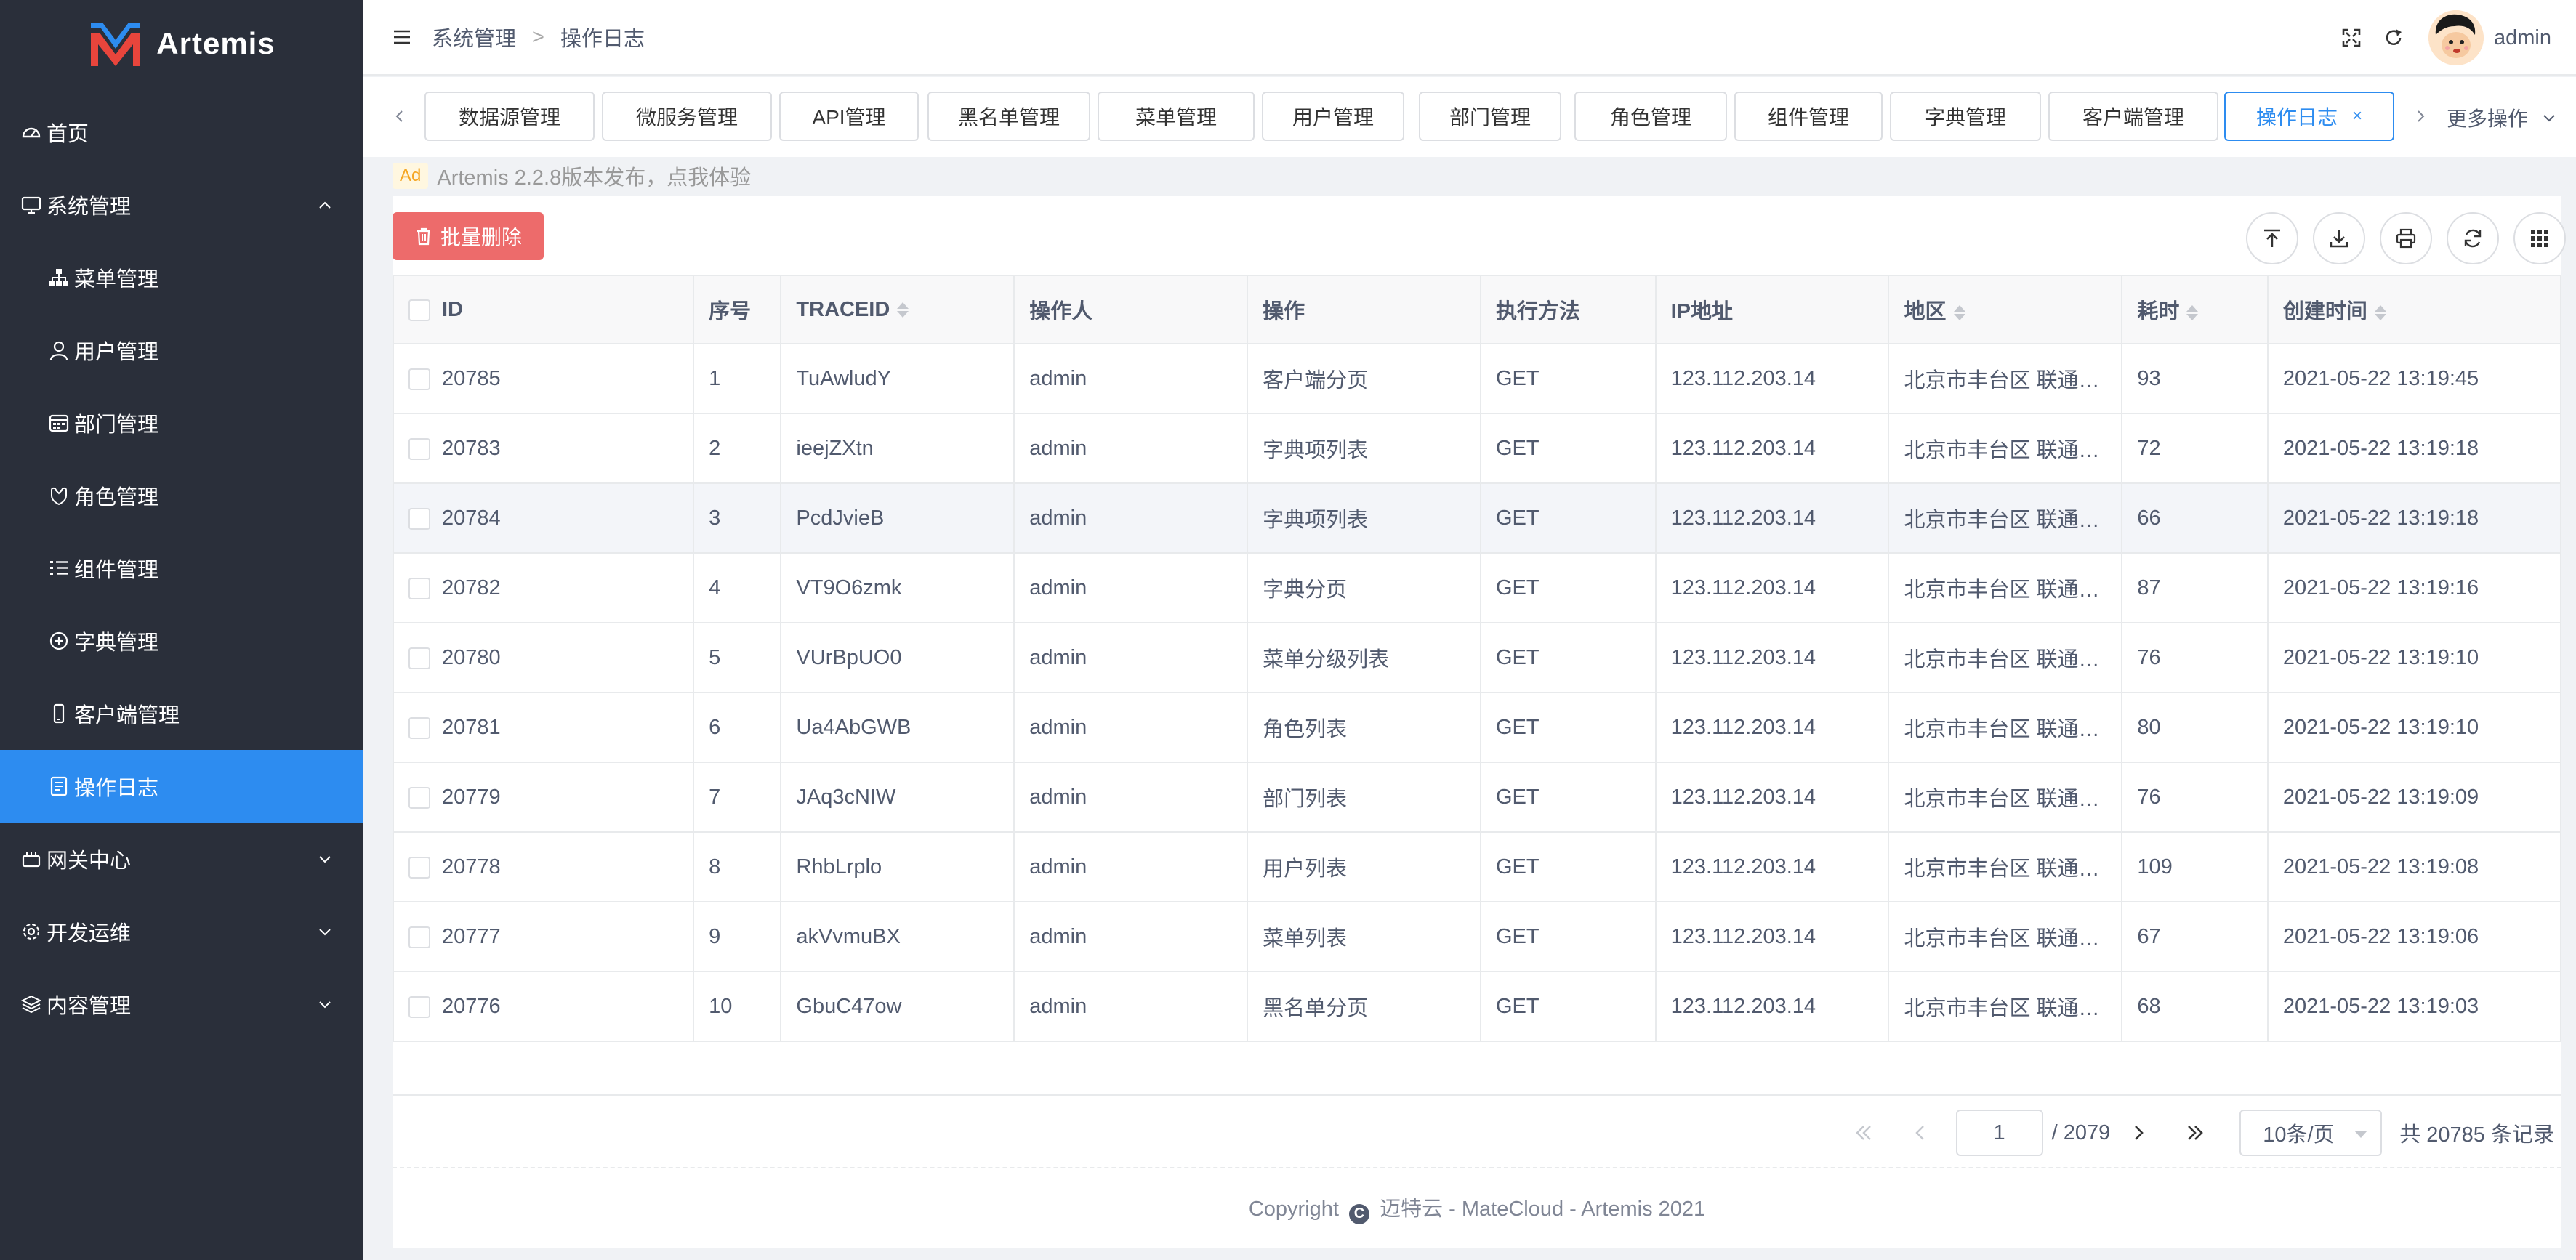  What do you see at coordinates (2309, 116) in the screenshot?
I see `tab-operation-log: 操作日志 ×` at bounding box center [2309, 116].